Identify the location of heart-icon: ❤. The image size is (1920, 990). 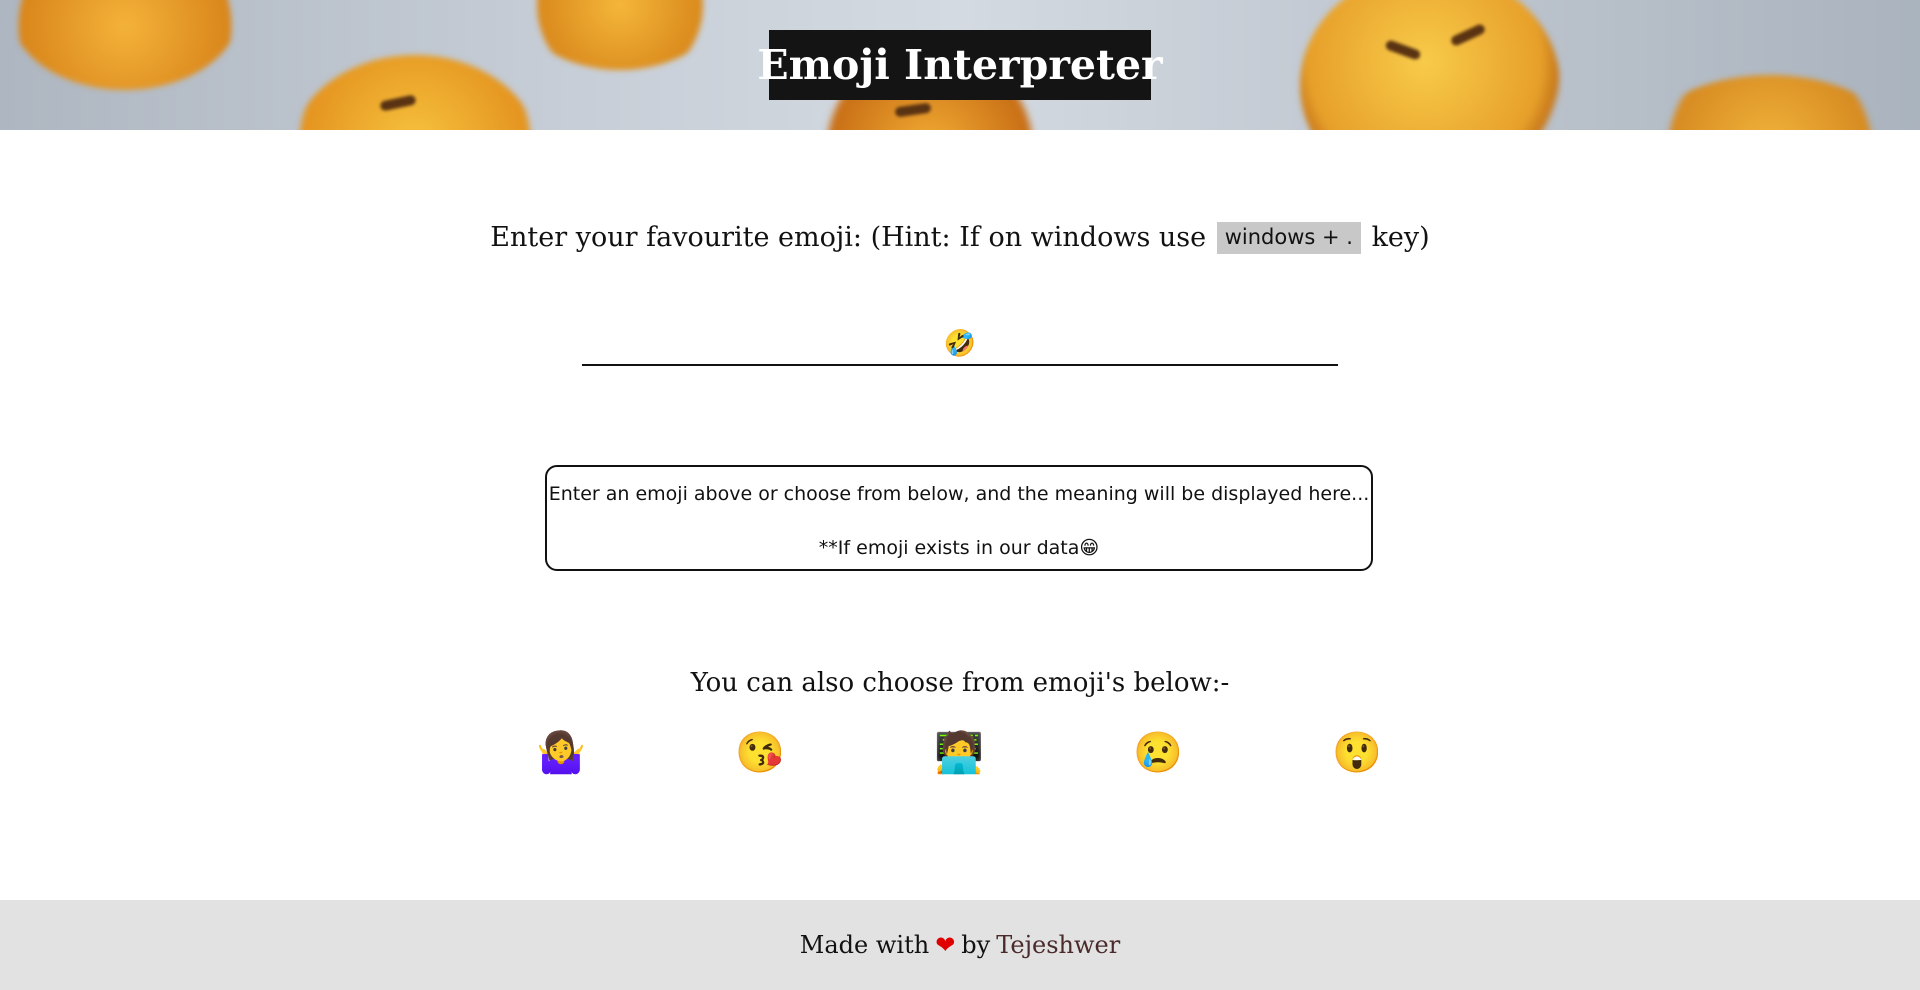
(945, 945).